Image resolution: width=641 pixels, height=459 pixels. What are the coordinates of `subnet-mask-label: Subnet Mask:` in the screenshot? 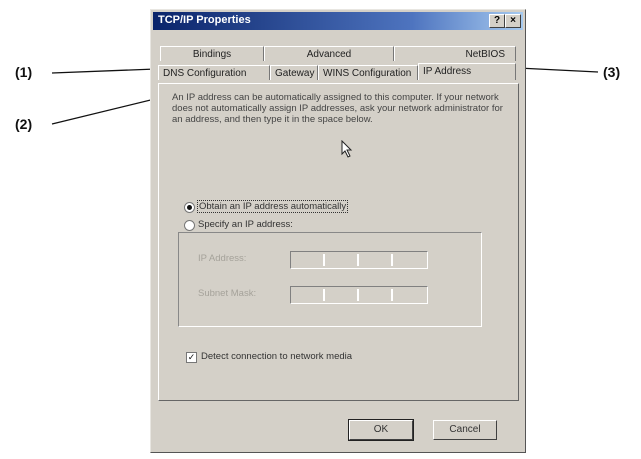 It's located at (227, 293).